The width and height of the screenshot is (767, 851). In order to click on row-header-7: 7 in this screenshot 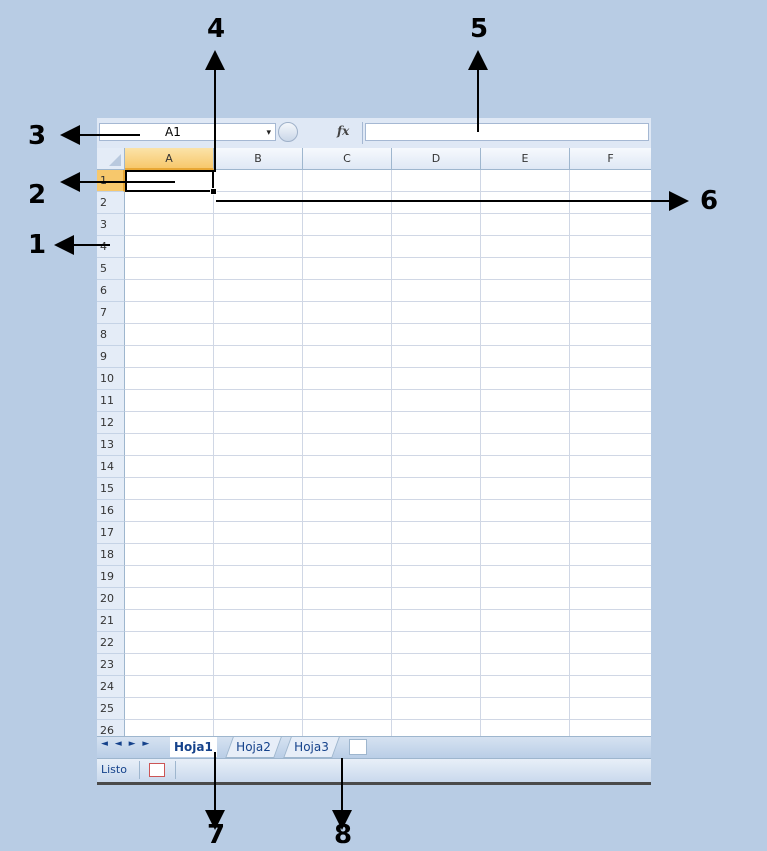, I will do `click(111, 313)`.